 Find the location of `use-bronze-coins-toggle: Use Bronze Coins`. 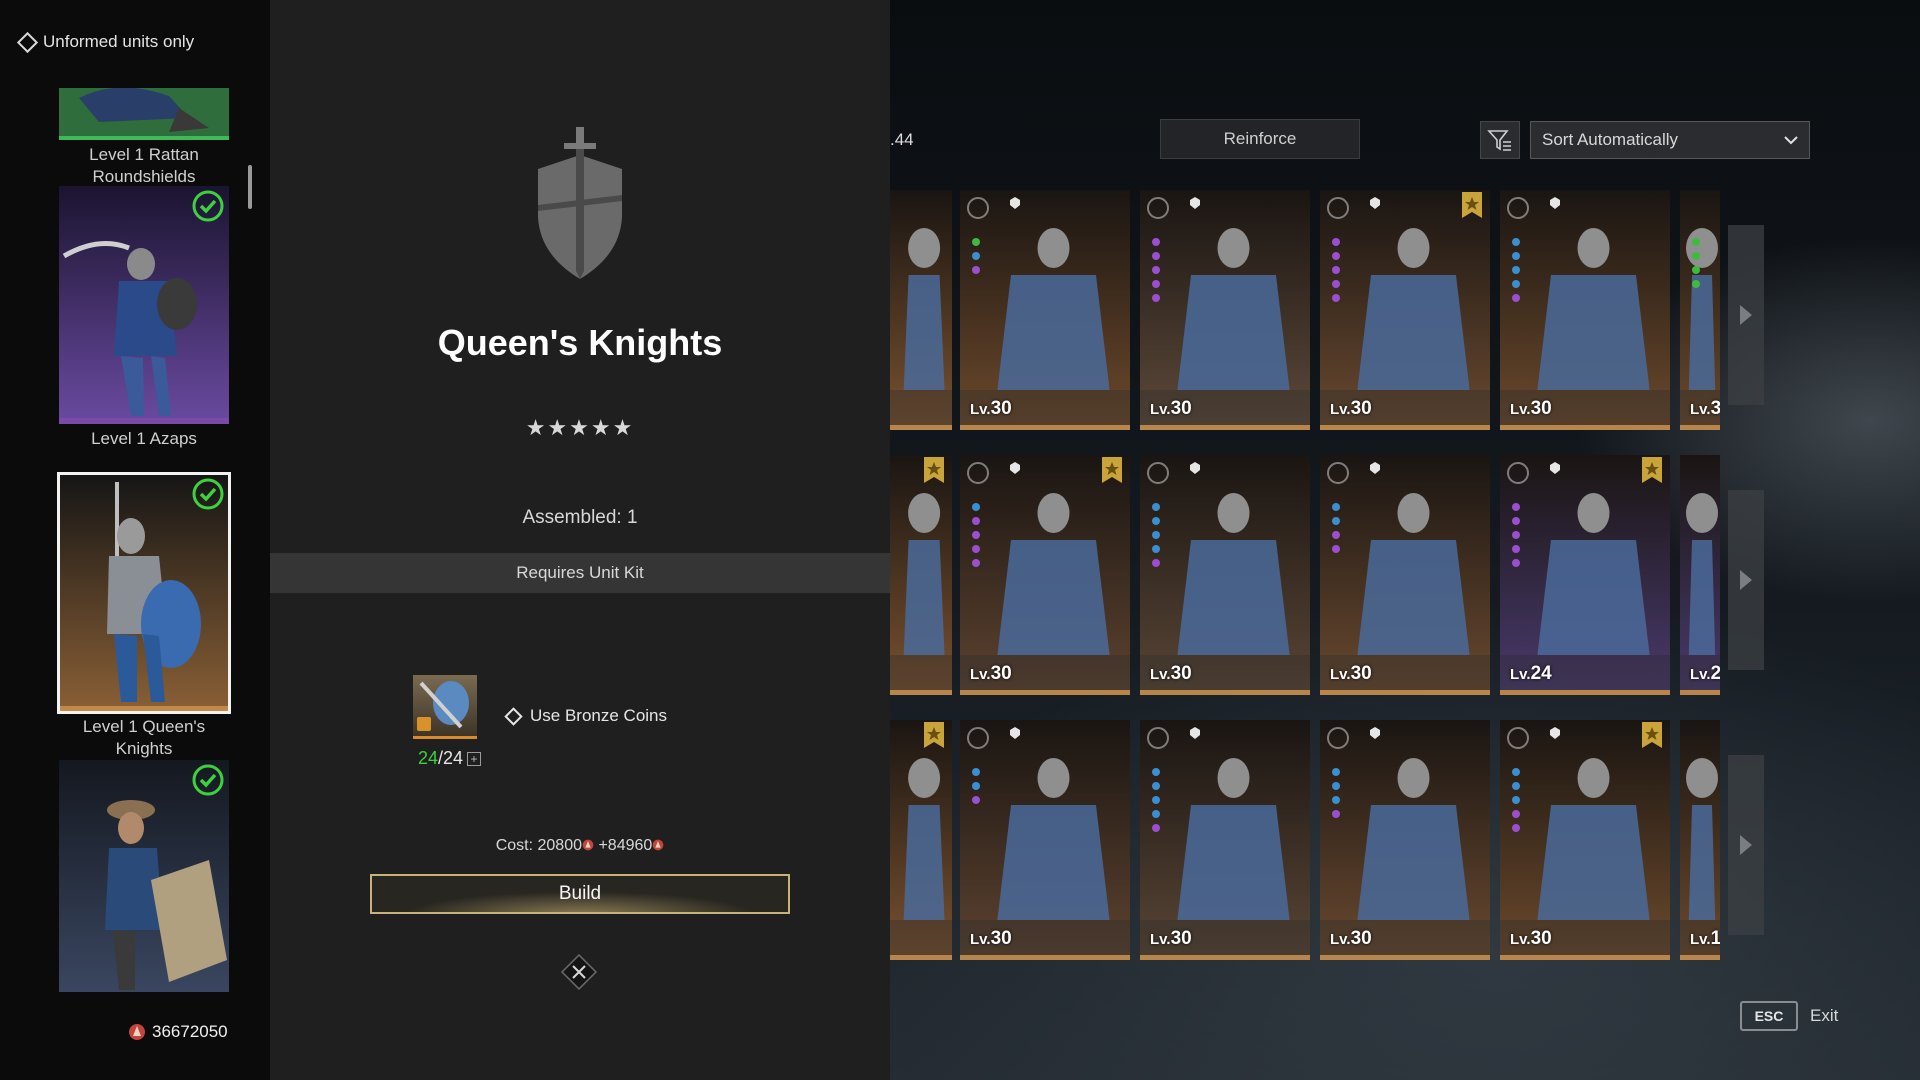

use-bronze-coins-toggle: Use Bronze Coins is located at coordinates (586, 716).